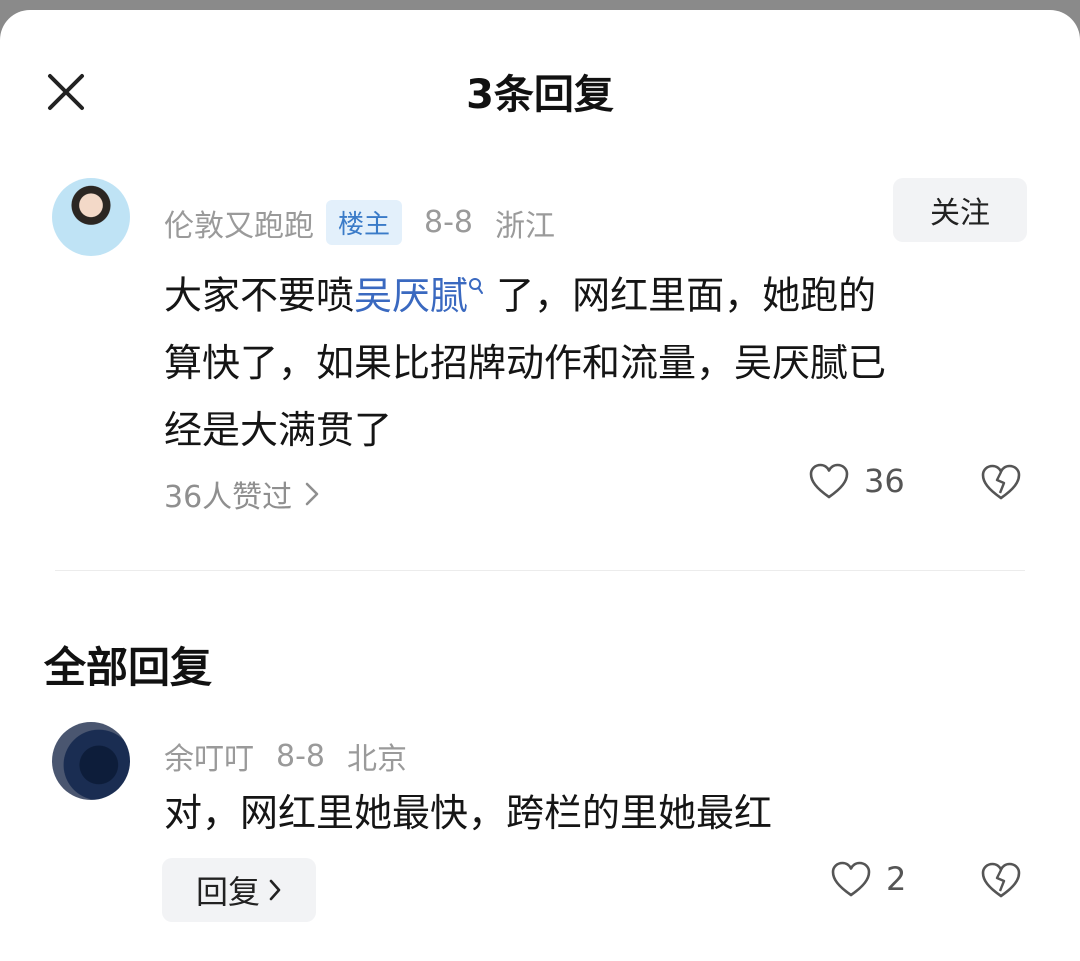 The height and width of the screenshot is (961, 1080). I want to click on search-icon, so click(476, 289).